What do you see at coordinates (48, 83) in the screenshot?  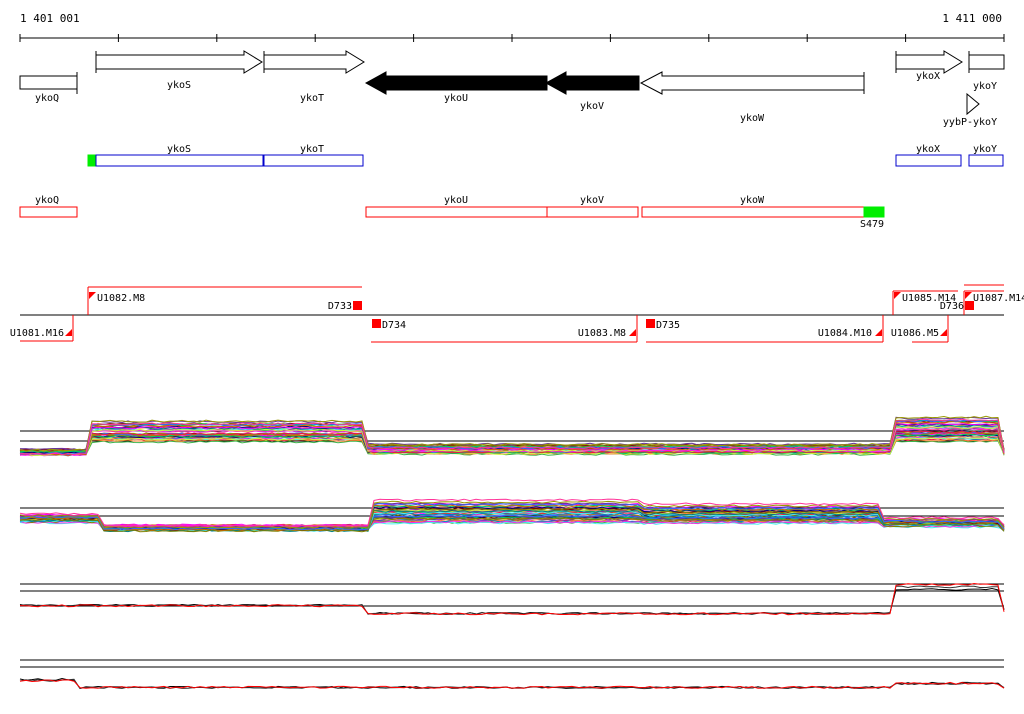 I see `gene-ykoQ` at bounding box center [48, 83].